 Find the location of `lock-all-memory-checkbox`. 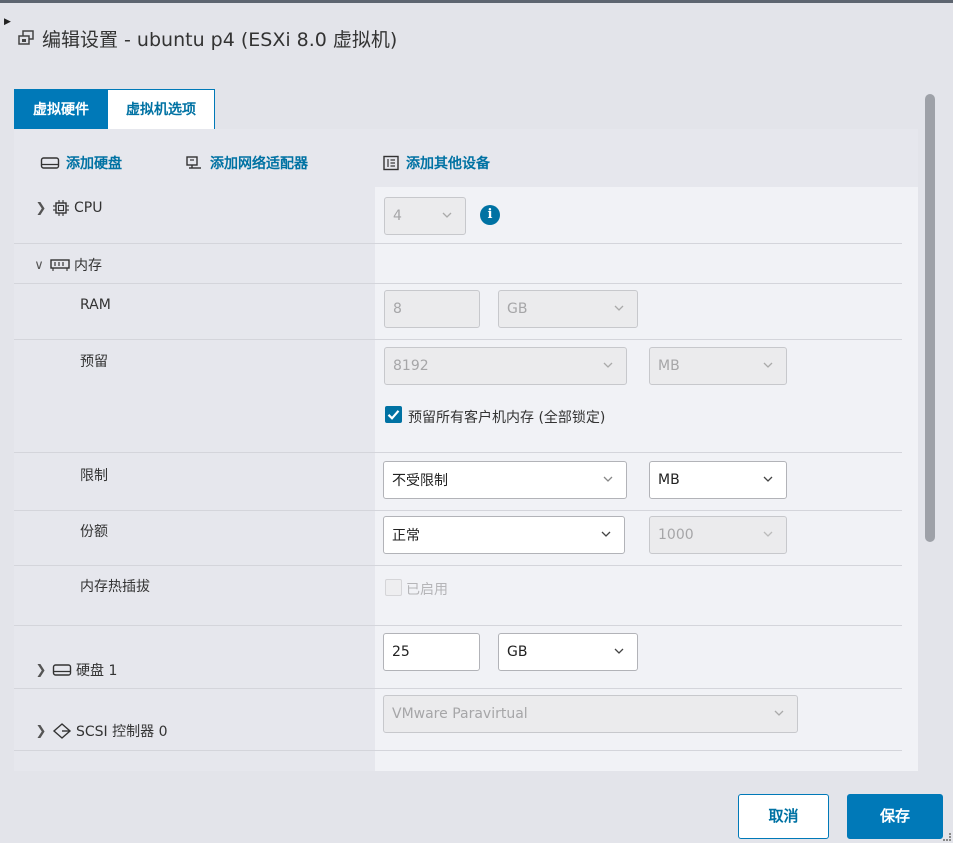

lock-all-memory-checkbox is located at coordinates (393, 414).